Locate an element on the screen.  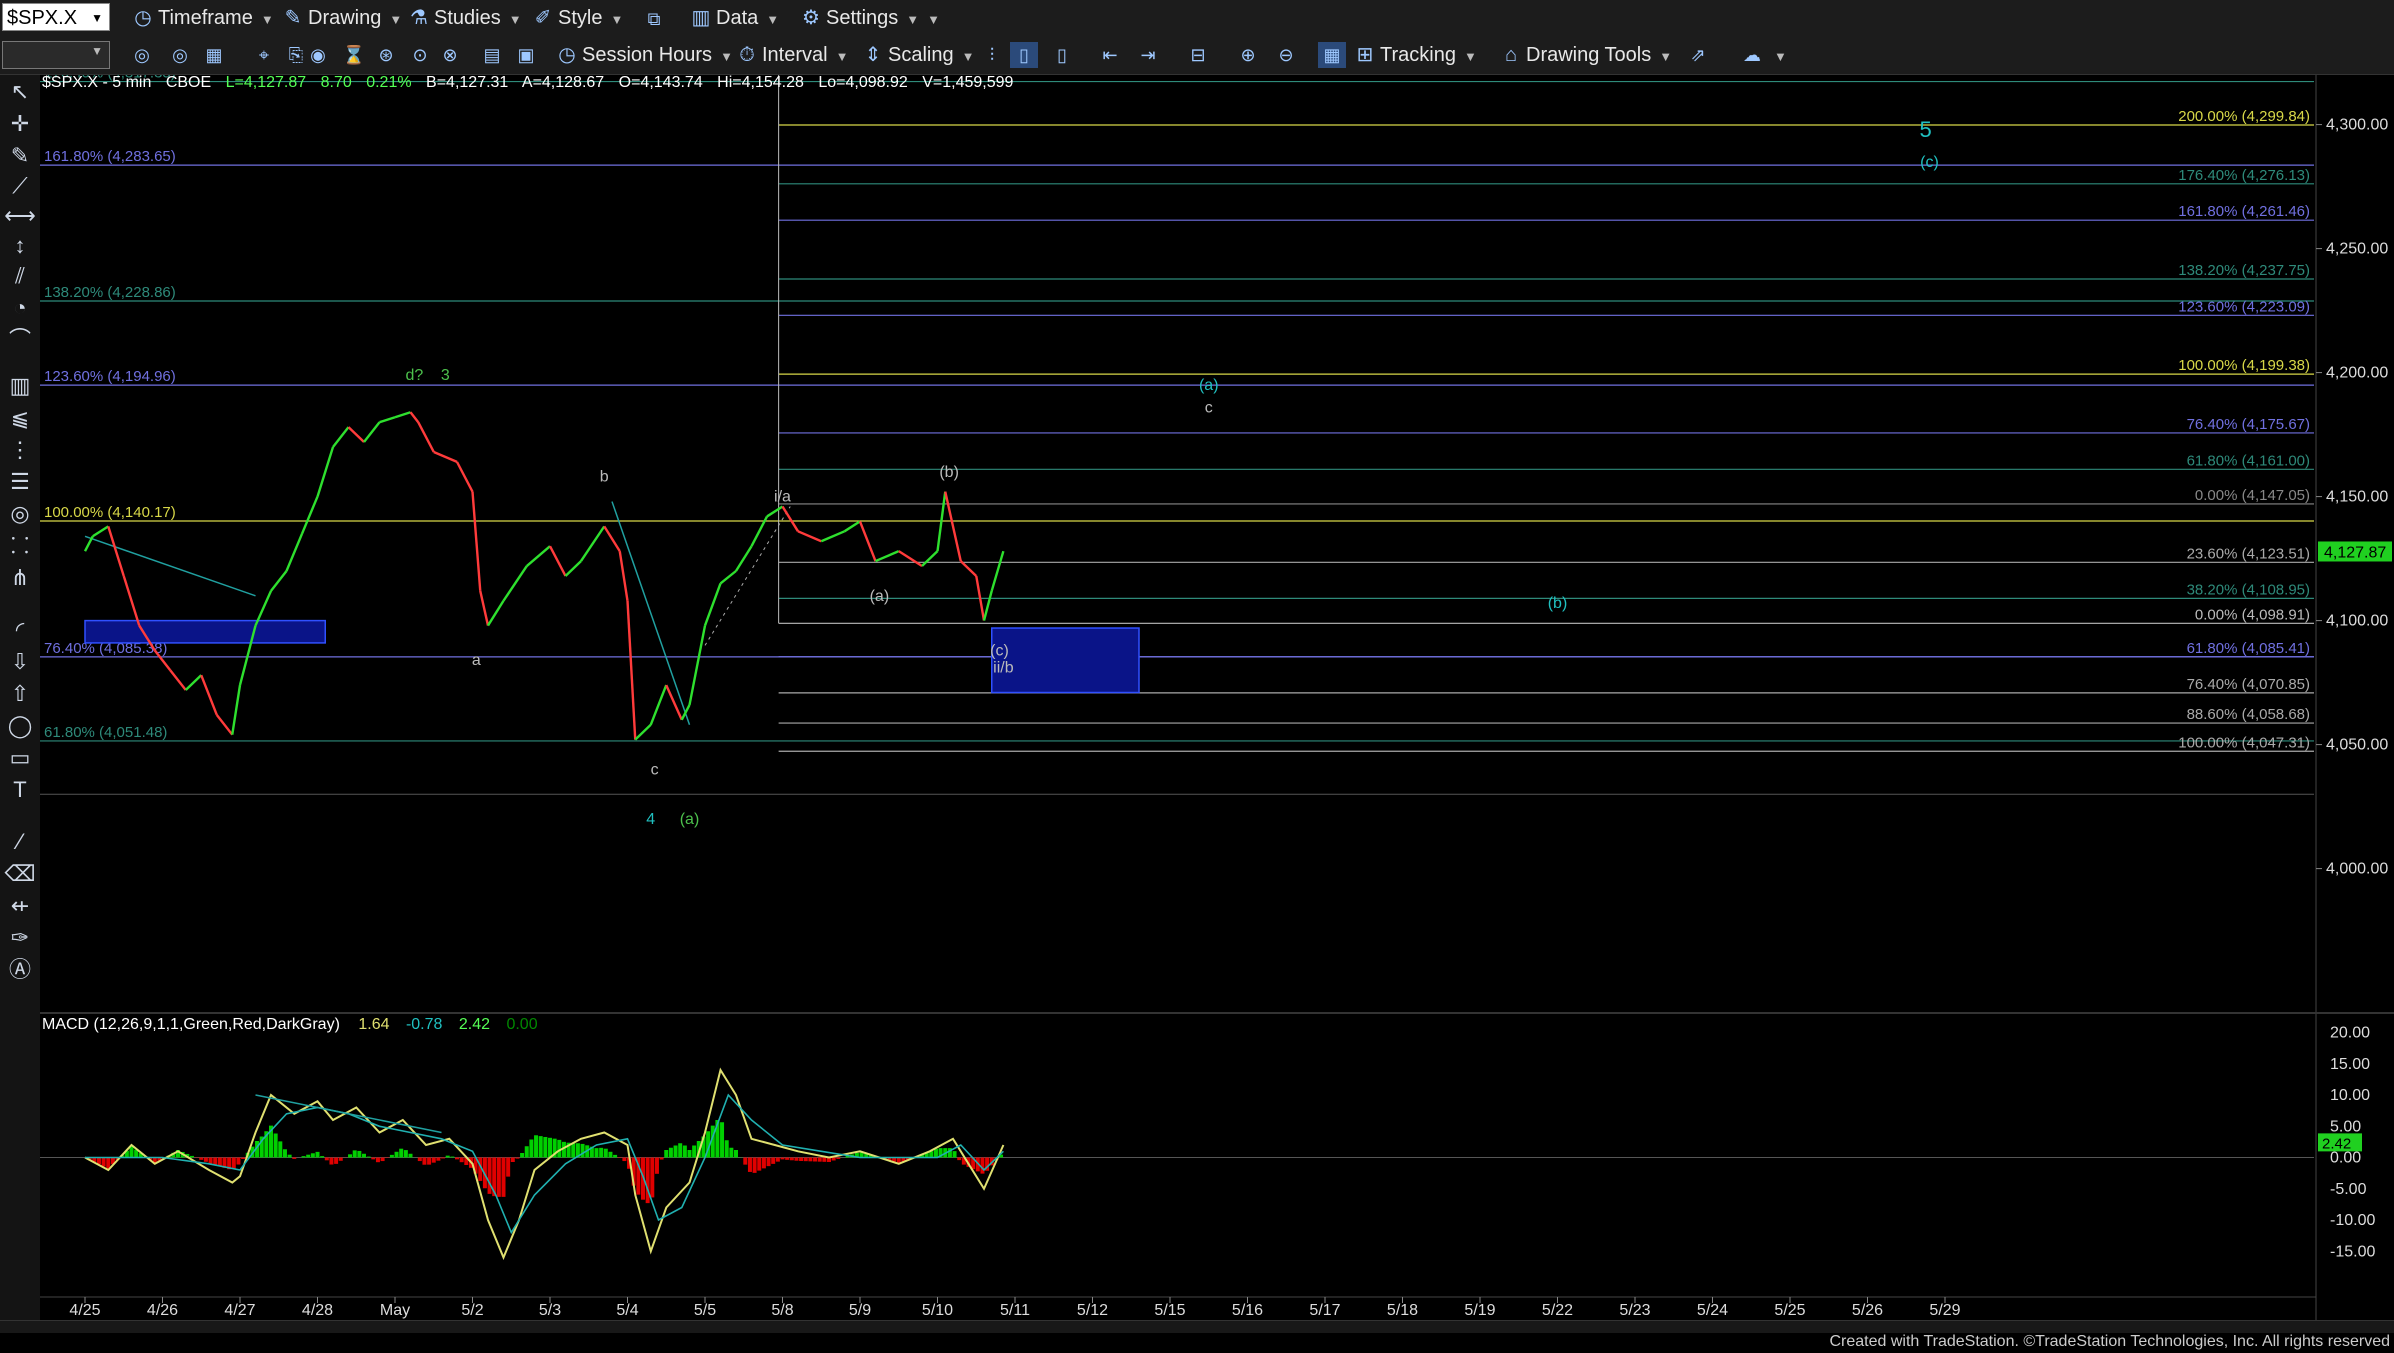
style-menu: ✐ Style ▼ is located at coordinates (578, 18).